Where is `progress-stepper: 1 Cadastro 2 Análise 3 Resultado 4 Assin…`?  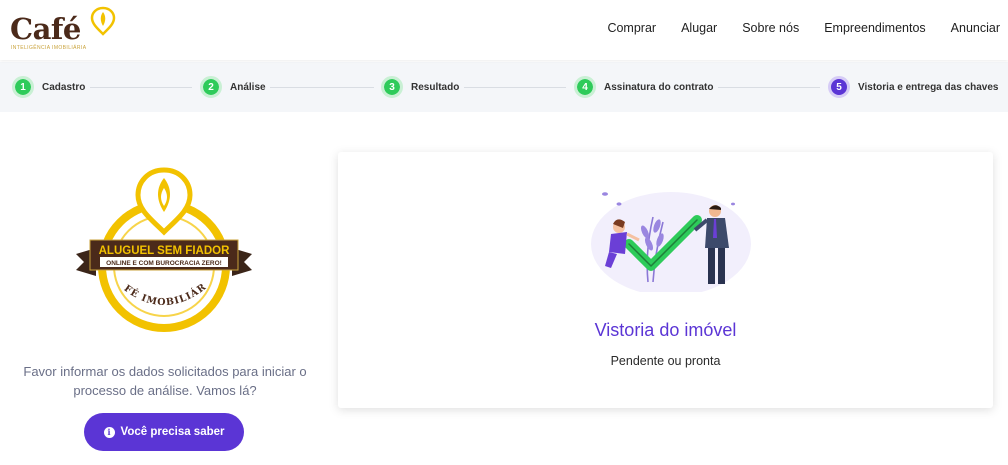 progress-stepper: 1 Cadastro 2 Análise 3 Resultado 4 Assin… is located at coordinates (504, 87).